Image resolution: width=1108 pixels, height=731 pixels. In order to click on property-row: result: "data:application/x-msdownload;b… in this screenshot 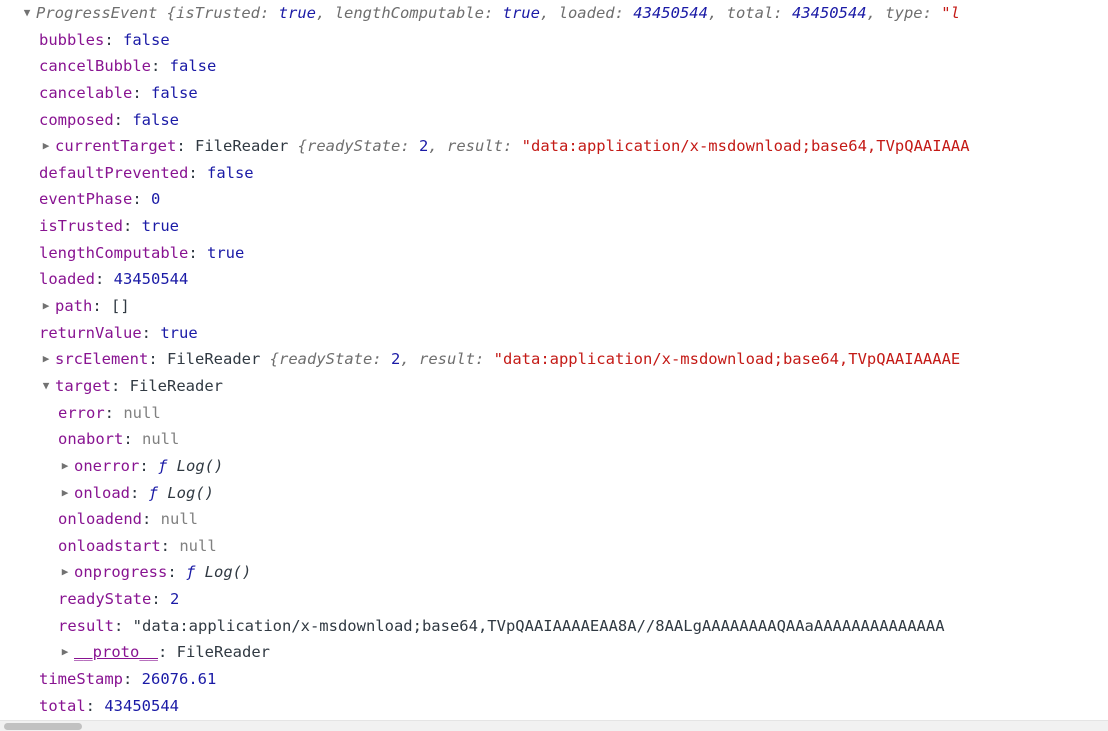, I will do `click(554, 626)`.